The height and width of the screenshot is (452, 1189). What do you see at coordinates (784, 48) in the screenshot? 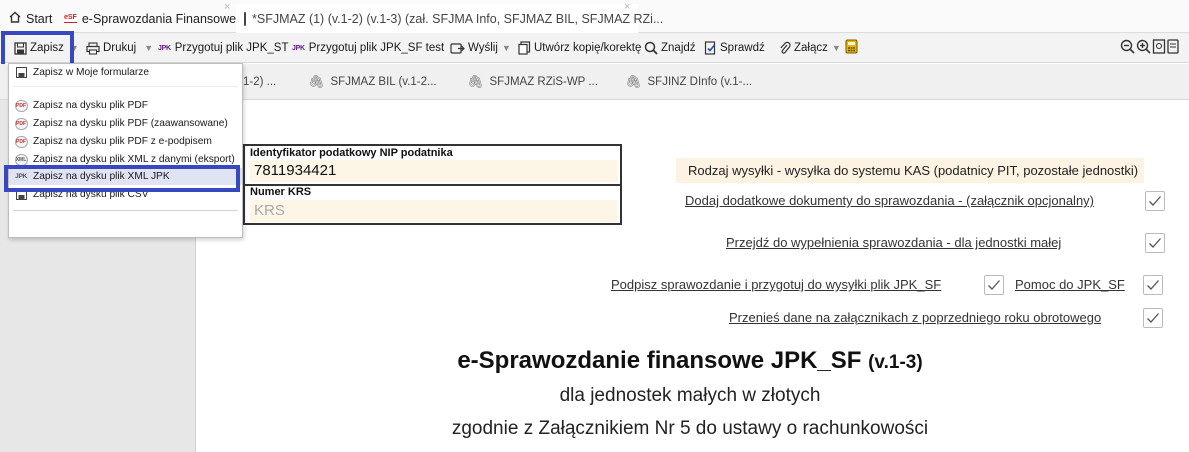
I see `paperclip-icon` at bounding box center [784, 48].